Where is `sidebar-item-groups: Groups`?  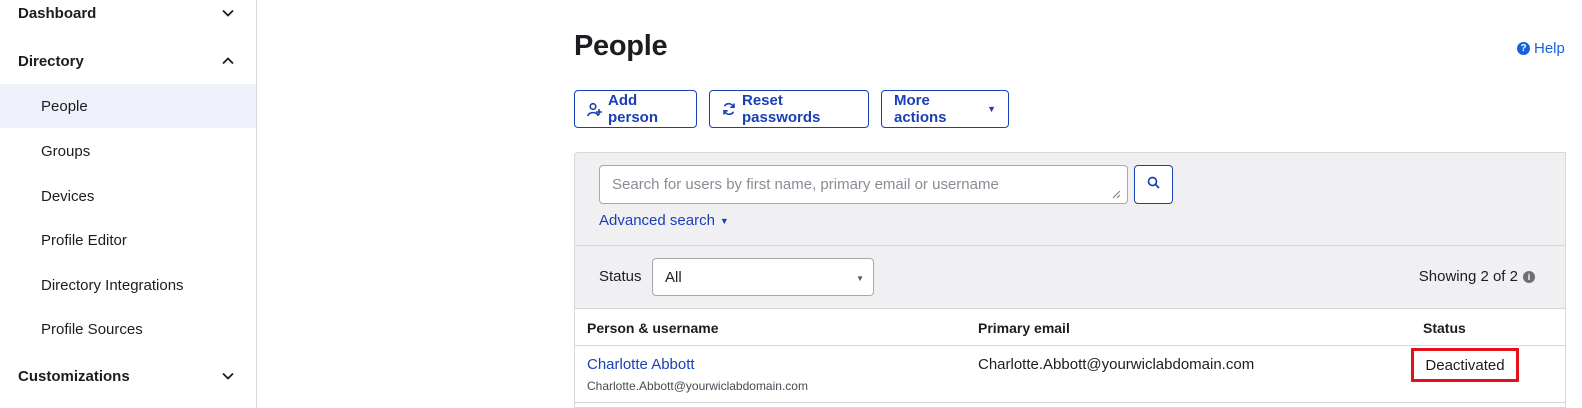 sidebar-item-groups: Groups is located at coordinates (128, 151).